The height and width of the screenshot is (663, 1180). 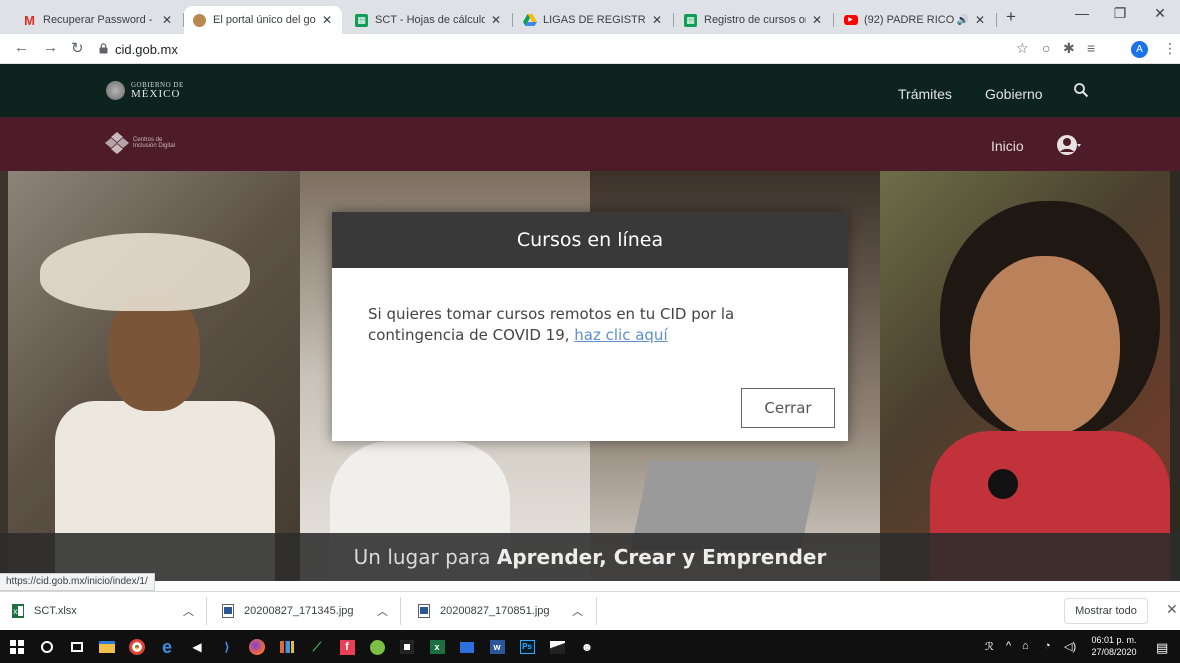 What do you see at coordinates (557, 647) in the screenshot?
I see `photos-icon` at bounding box center [557, 647].